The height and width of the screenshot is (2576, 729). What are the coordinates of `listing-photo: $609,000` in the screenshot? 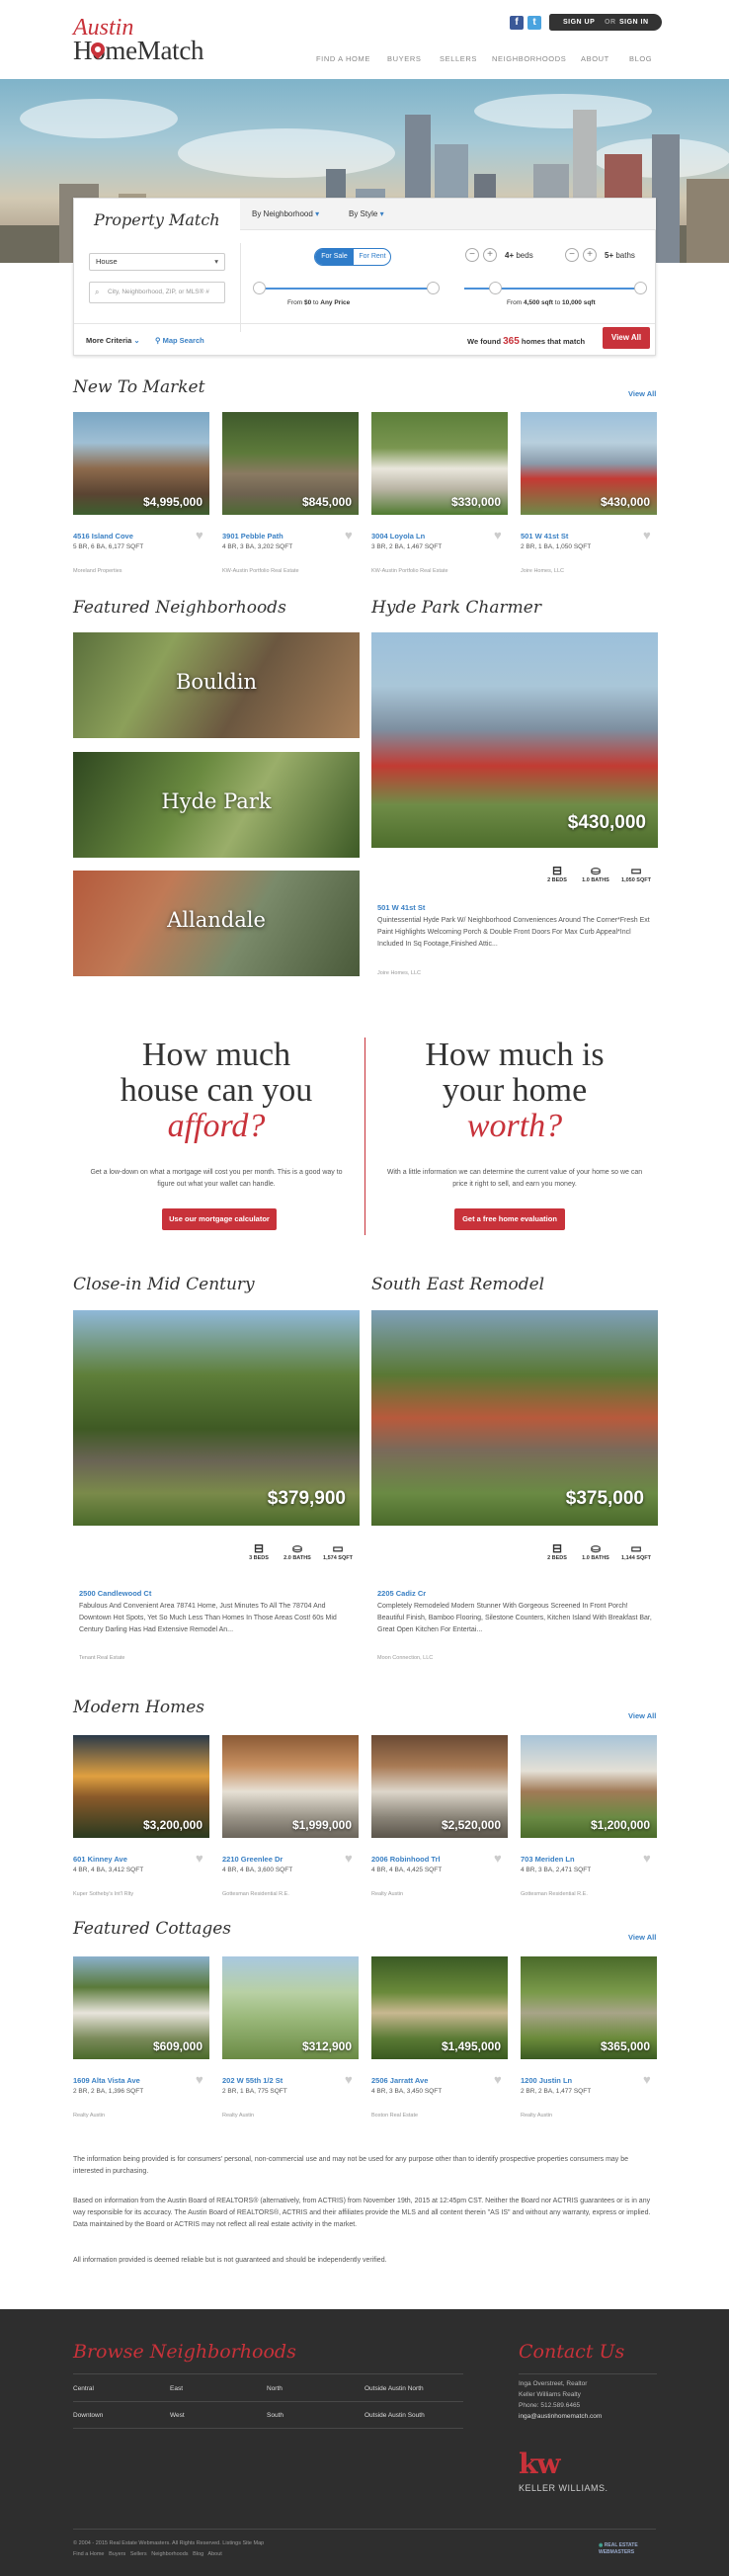 It's located at (141, 2007).